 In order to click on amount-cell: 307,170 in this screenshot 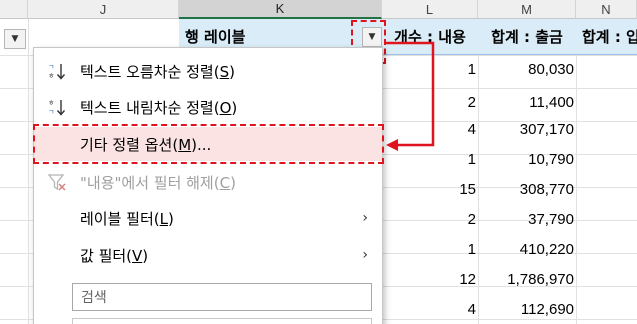, I will do `click(526, 129)`.